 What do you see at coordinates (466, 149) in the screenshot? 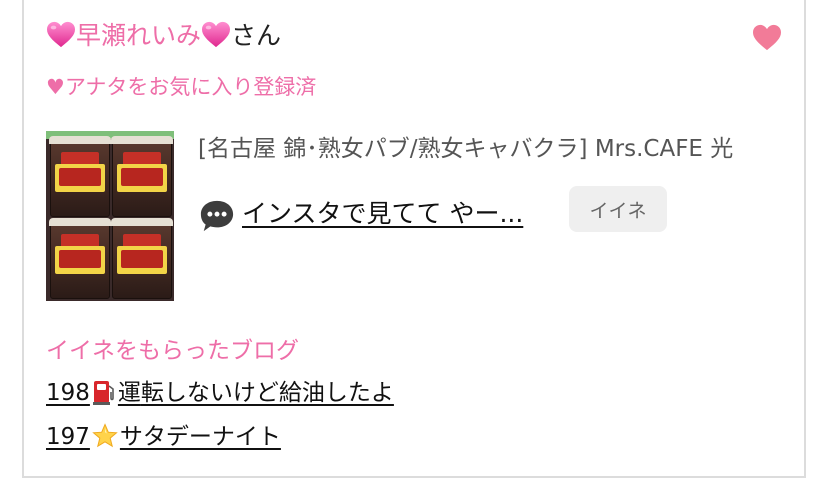
I see `shop-info: [名古屋 錦･熟女パブ/熟女キャバクラ] Mrs.CAFE 光` at bounding box center [466, 149].